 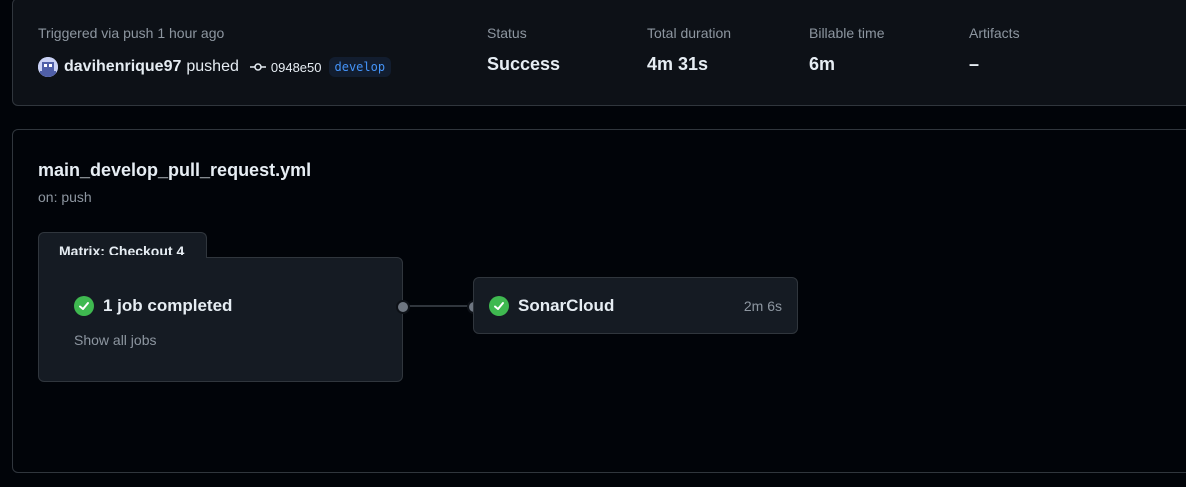 What do you see at coordinates (115, 340) in the screenshot?
I see `show-all-jobs-link: Show all jobs` at bounding box center [115, 340].